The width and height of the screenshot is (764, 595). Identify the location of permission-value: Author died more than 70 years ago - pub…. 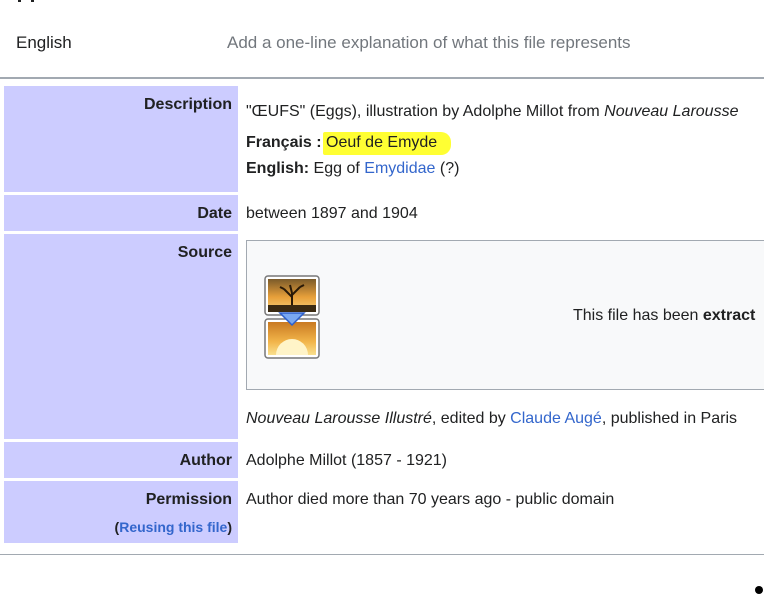
(430, 499).